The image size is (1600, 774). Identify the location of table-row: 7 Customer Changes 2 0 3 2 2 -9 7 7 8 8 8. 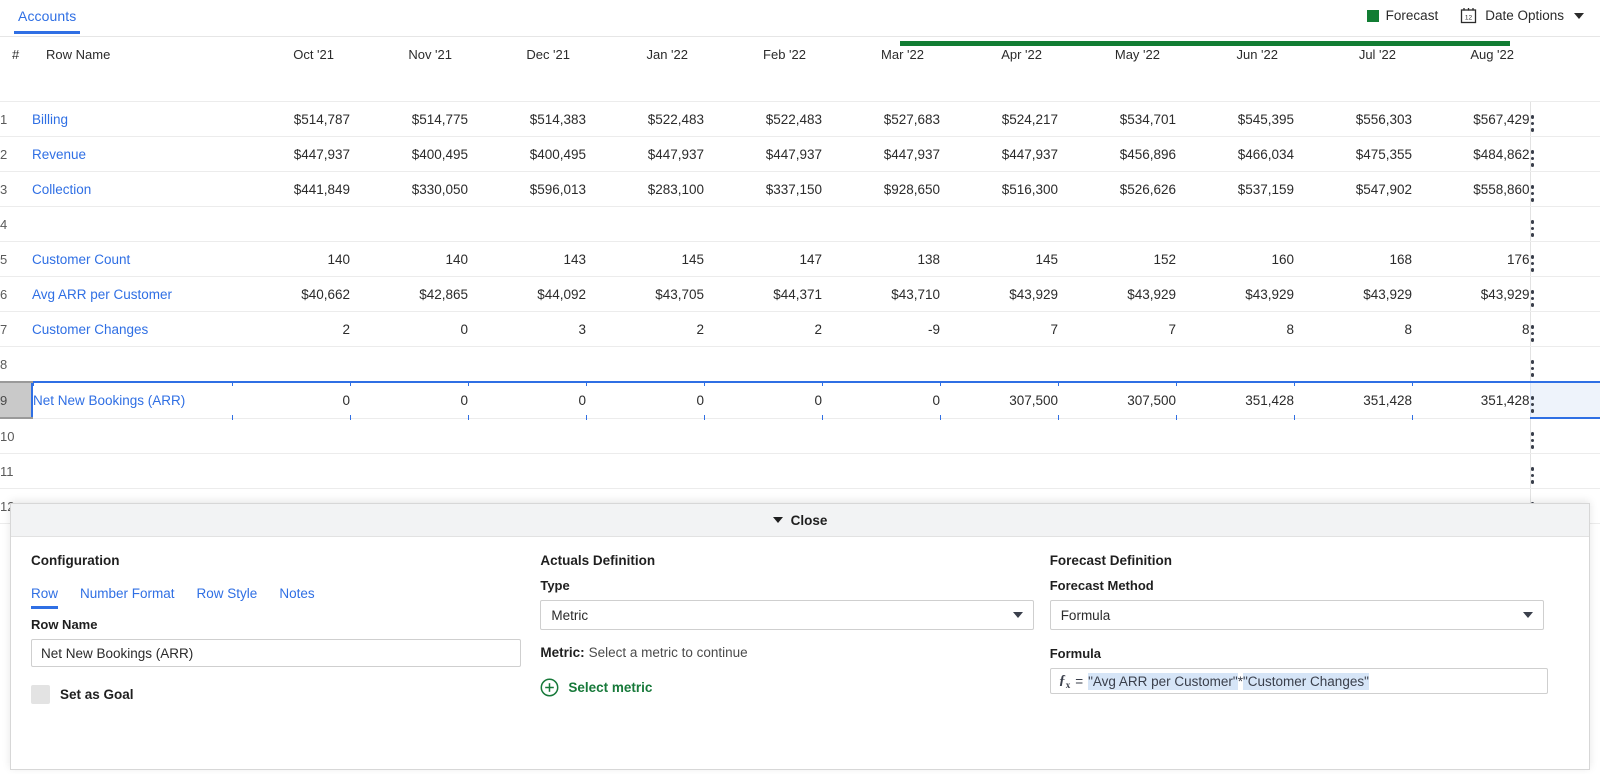
(800, 329).